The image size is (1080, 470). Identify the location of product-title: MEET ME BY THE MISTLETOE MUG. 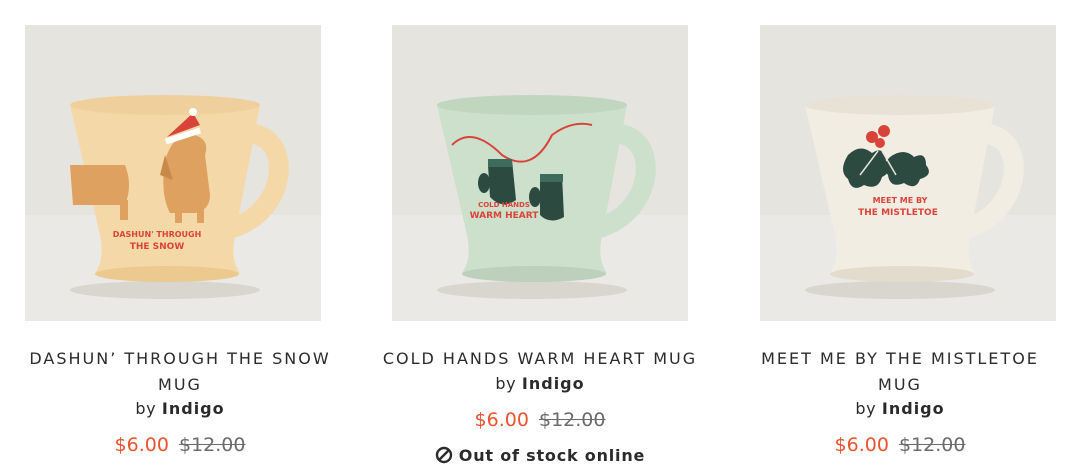
(900, 372).